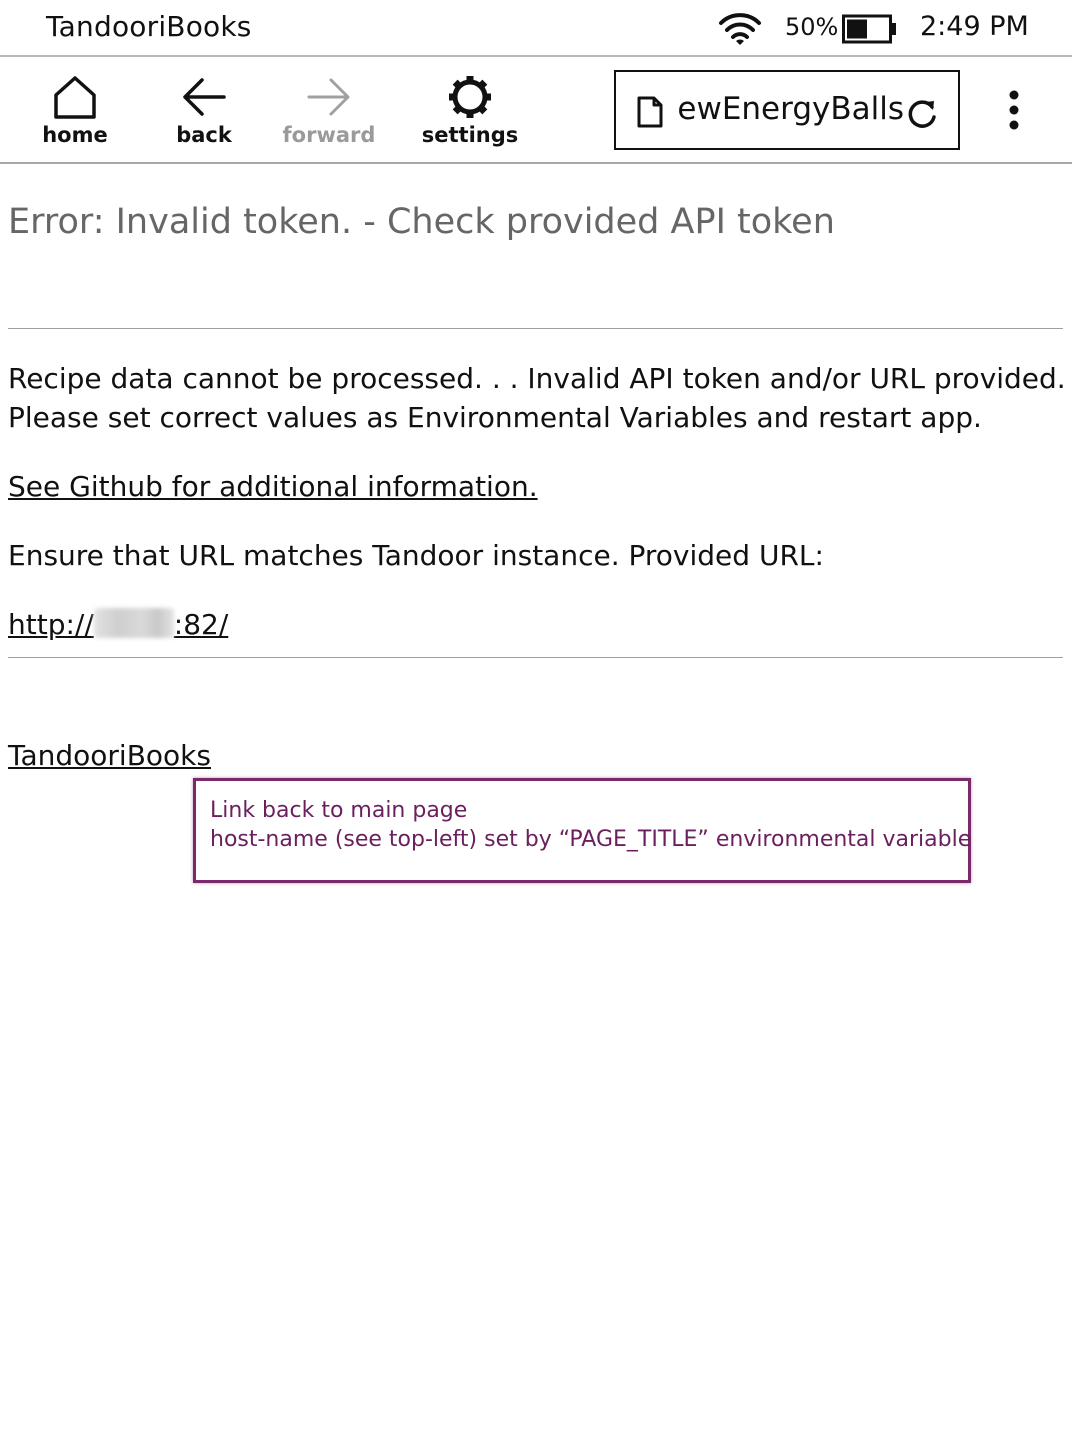  I want to click on home-button: home, so click(75, 109).